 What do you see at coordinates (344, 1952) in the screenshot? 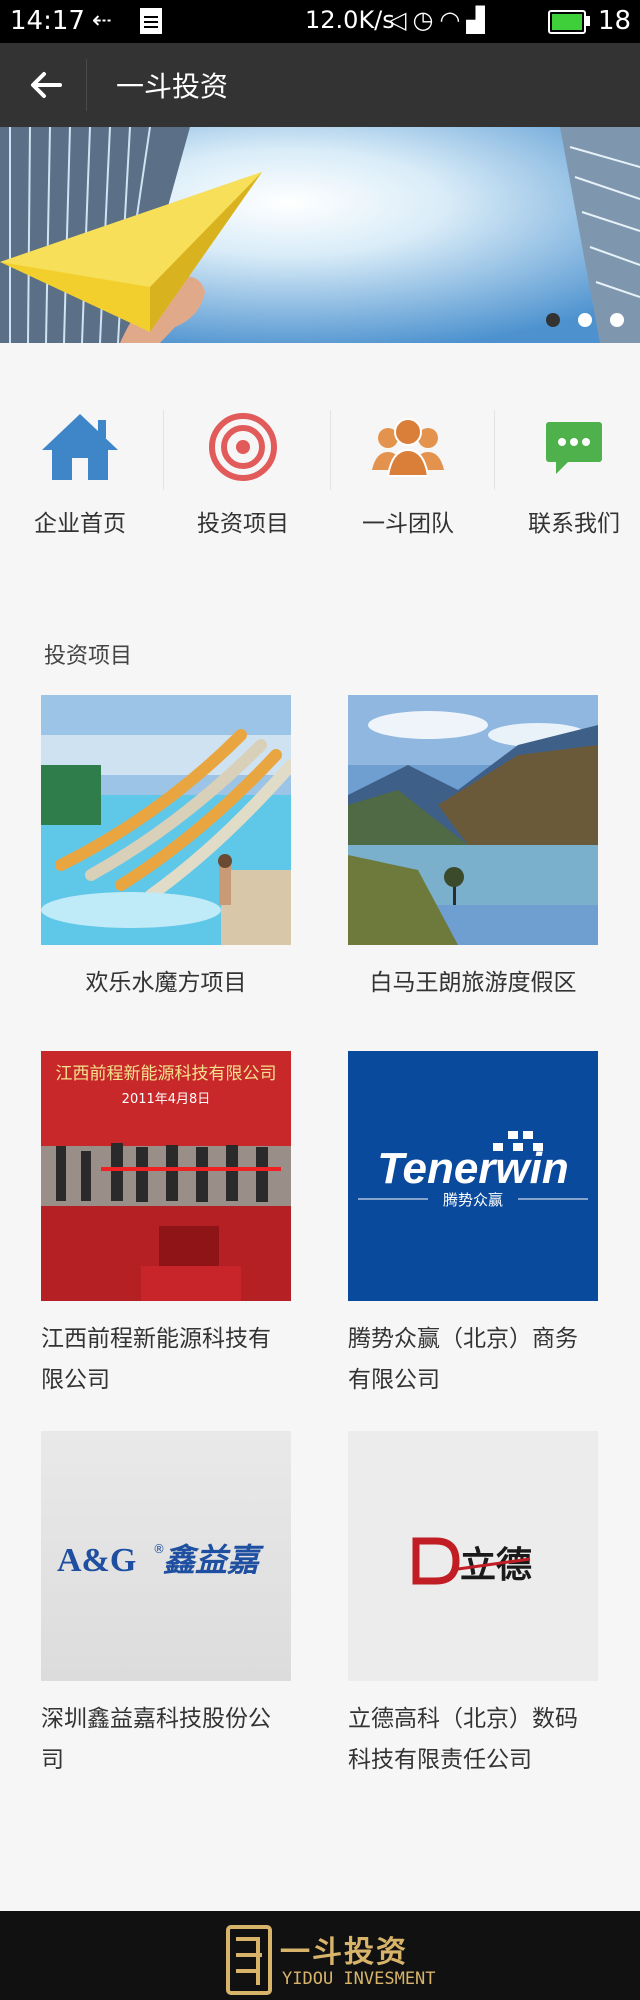
I see `footer-brand-cn: 一斗投资` at bounding box center [344, 1952].